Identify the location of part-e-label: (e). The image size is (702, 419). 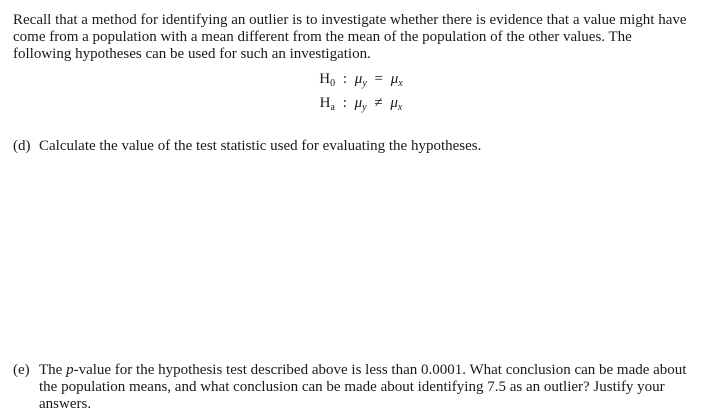
(21, 370).